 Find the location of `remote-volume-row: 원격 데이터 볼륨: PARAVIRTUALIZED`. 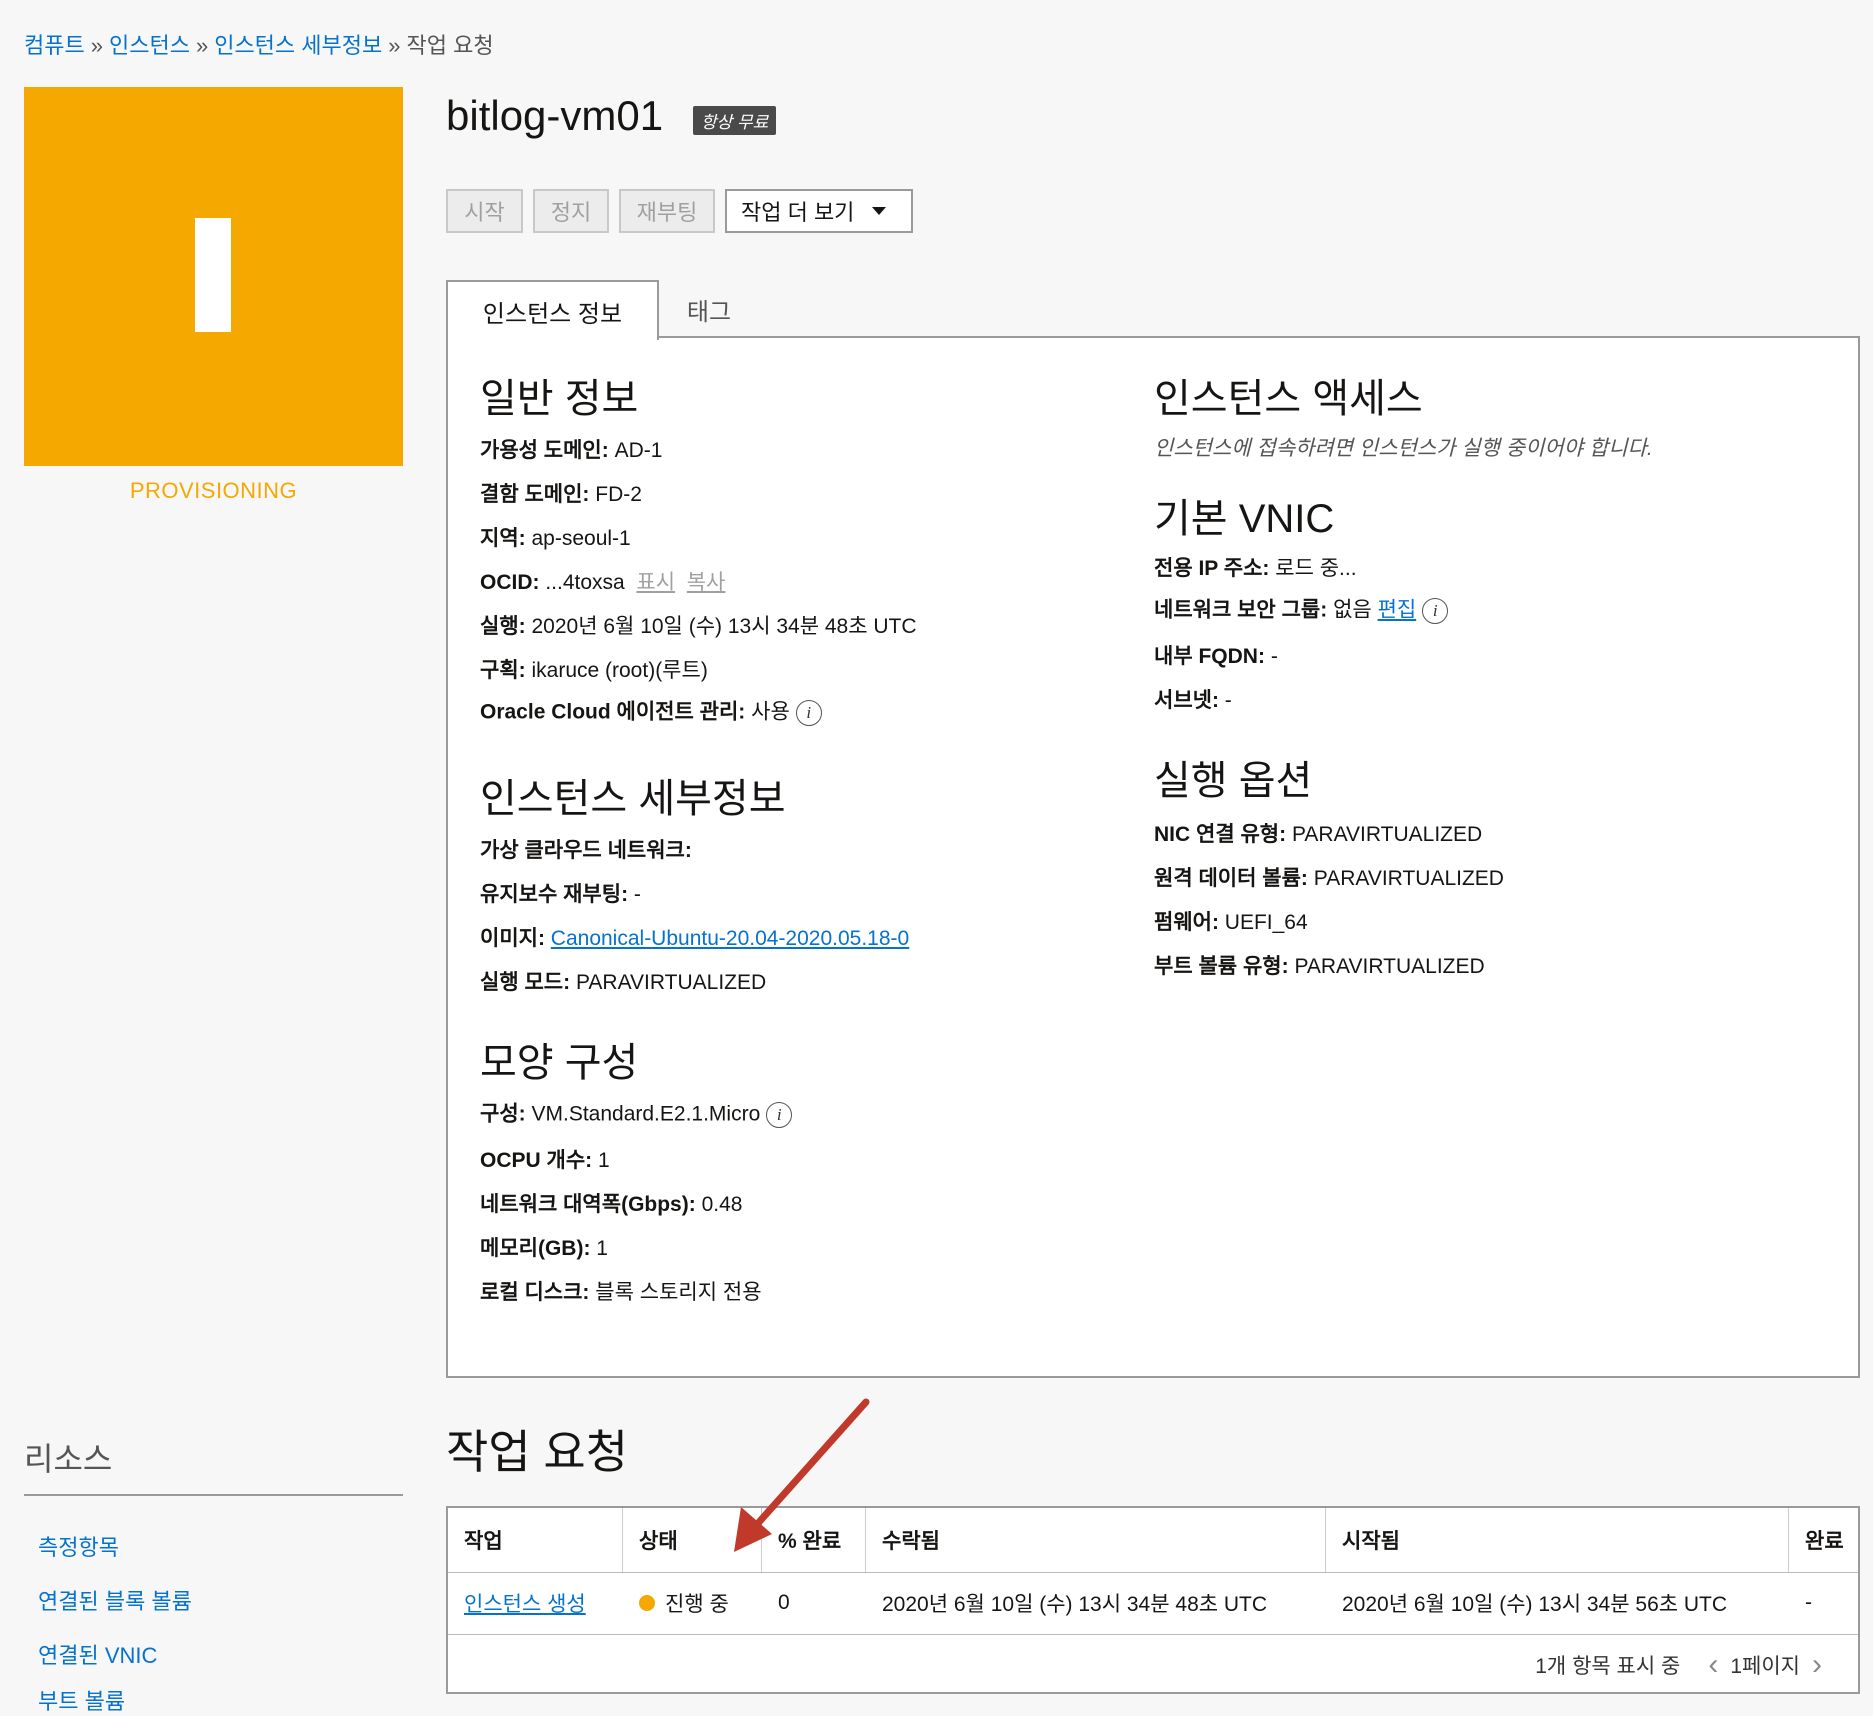

remote-volume-row: 원격 데이터 볼륨: PARAVIRTUALIZED is located at coordinates (1329, 878).